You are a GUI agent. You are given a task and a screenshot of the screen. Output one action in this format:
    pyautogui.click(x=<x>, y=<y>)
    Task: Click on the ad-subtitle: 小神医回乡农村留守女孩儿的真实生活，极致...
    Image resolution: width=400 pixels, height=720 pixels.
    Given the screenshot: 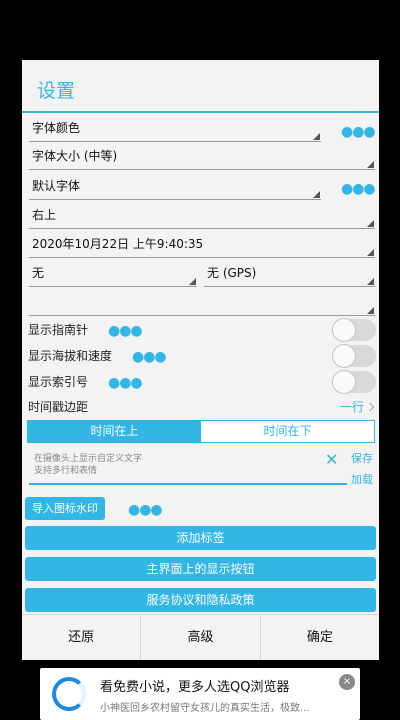 What is the action you would take?
    pyautogui.click(x=205, y=708)
    